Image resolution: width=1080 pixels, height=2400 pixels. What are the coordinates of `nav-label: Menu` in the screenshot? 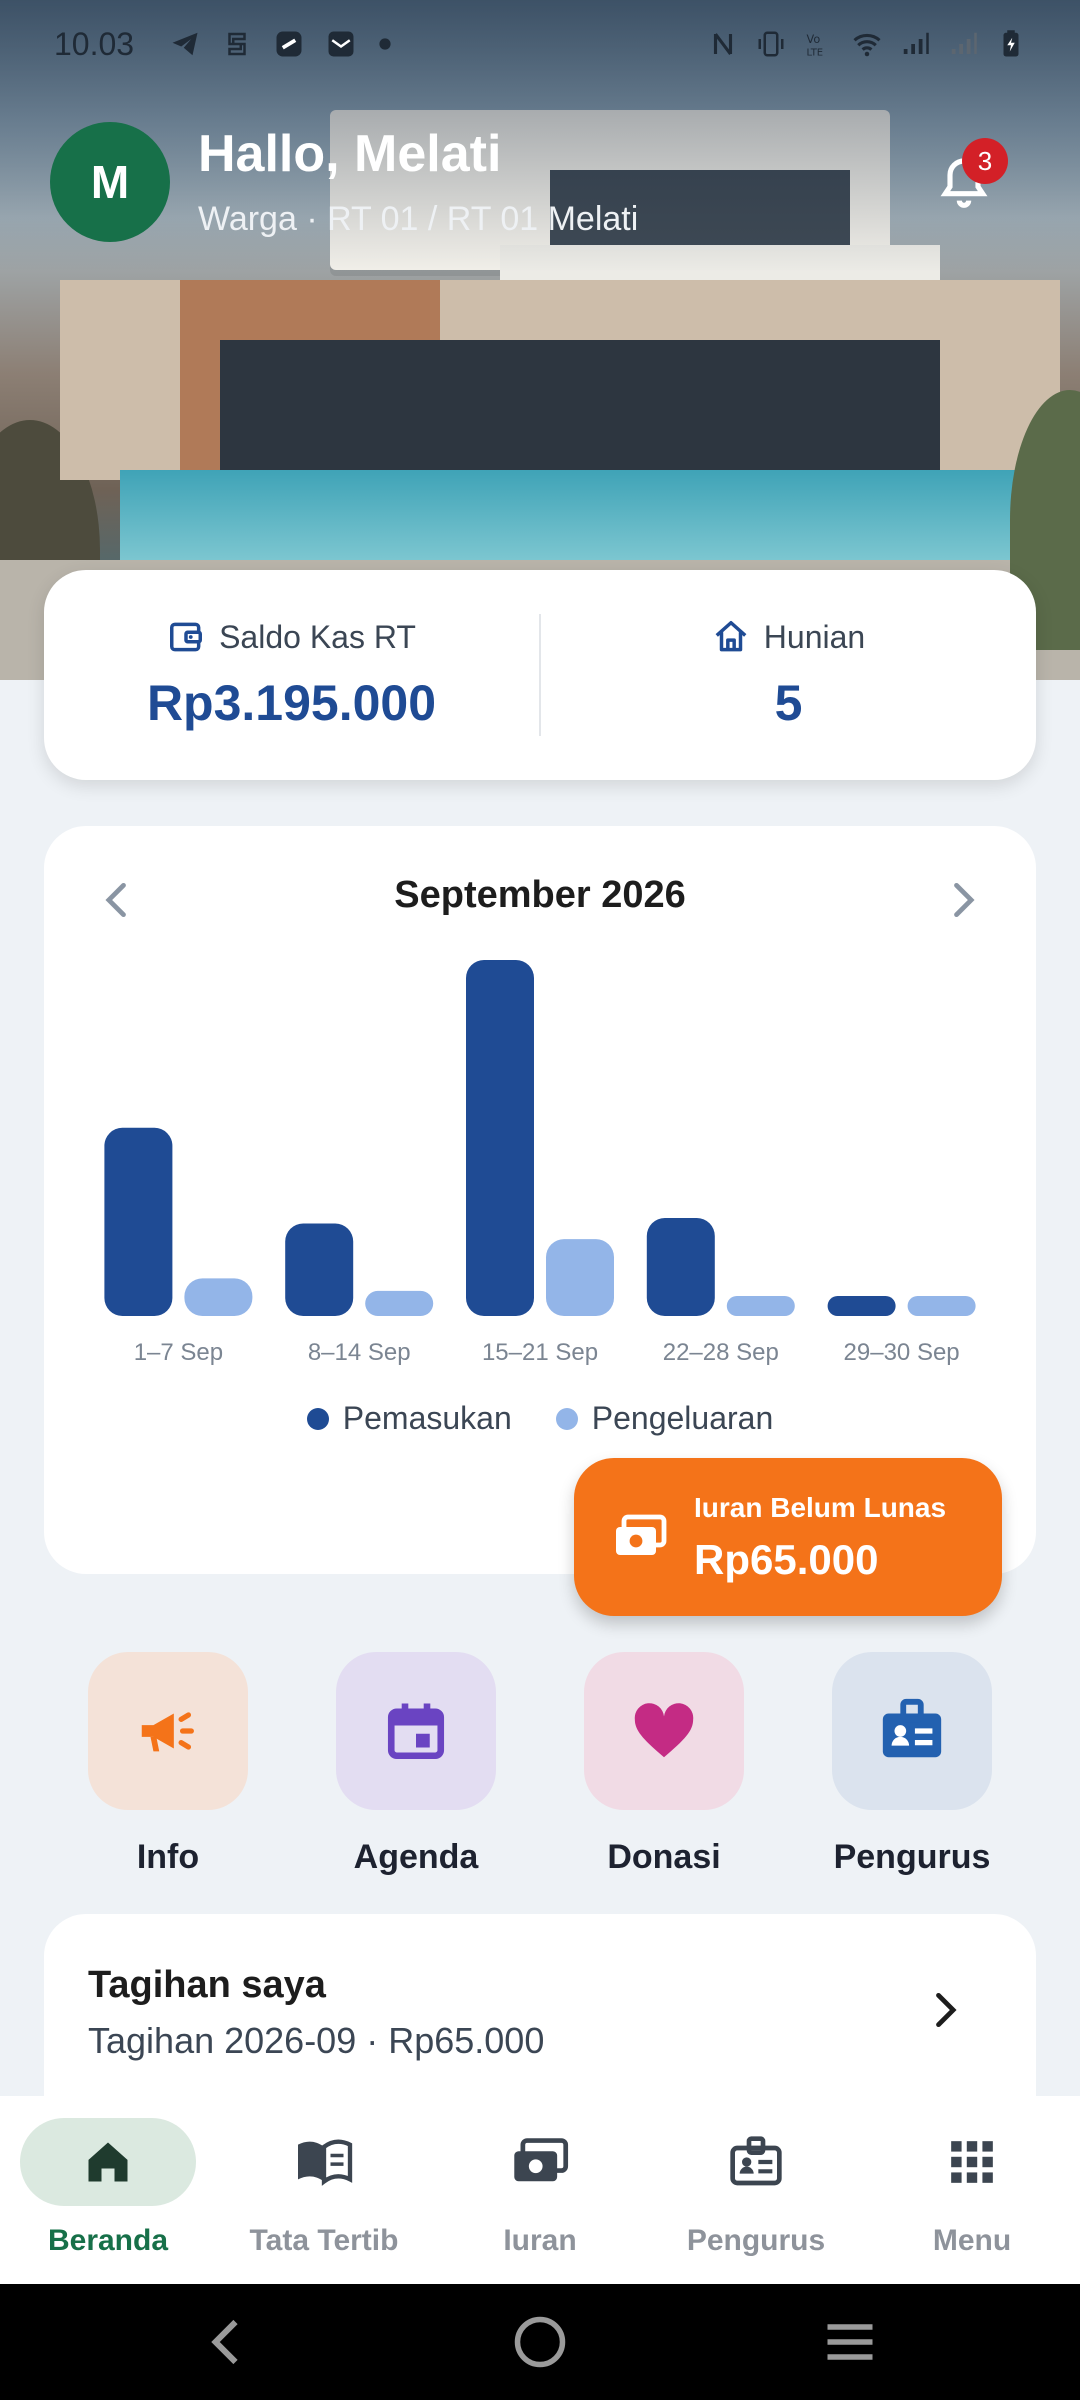 It's located at (972, 2240).